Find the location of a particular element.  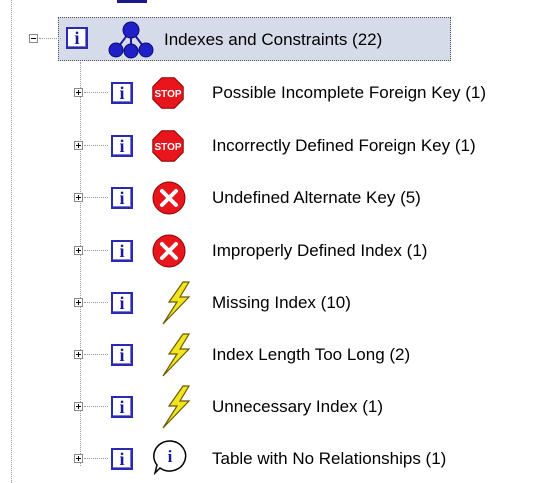

tree-node-label: Table with No Relationships (1) is located at coordinates (329, 459).